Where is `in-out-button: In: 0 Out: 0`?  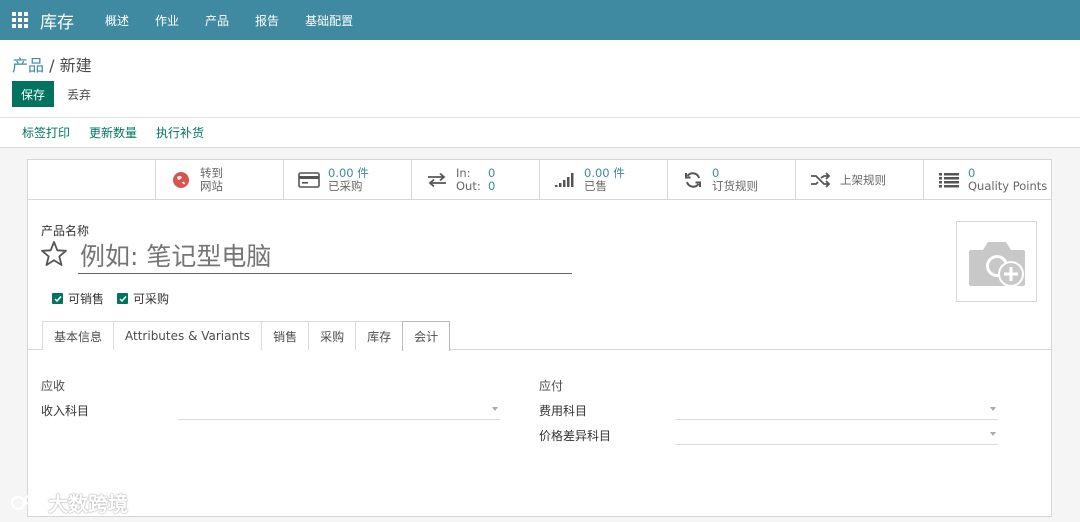
in-out-button: In: 0 Out: 0 is located at coordinates (476, 180).